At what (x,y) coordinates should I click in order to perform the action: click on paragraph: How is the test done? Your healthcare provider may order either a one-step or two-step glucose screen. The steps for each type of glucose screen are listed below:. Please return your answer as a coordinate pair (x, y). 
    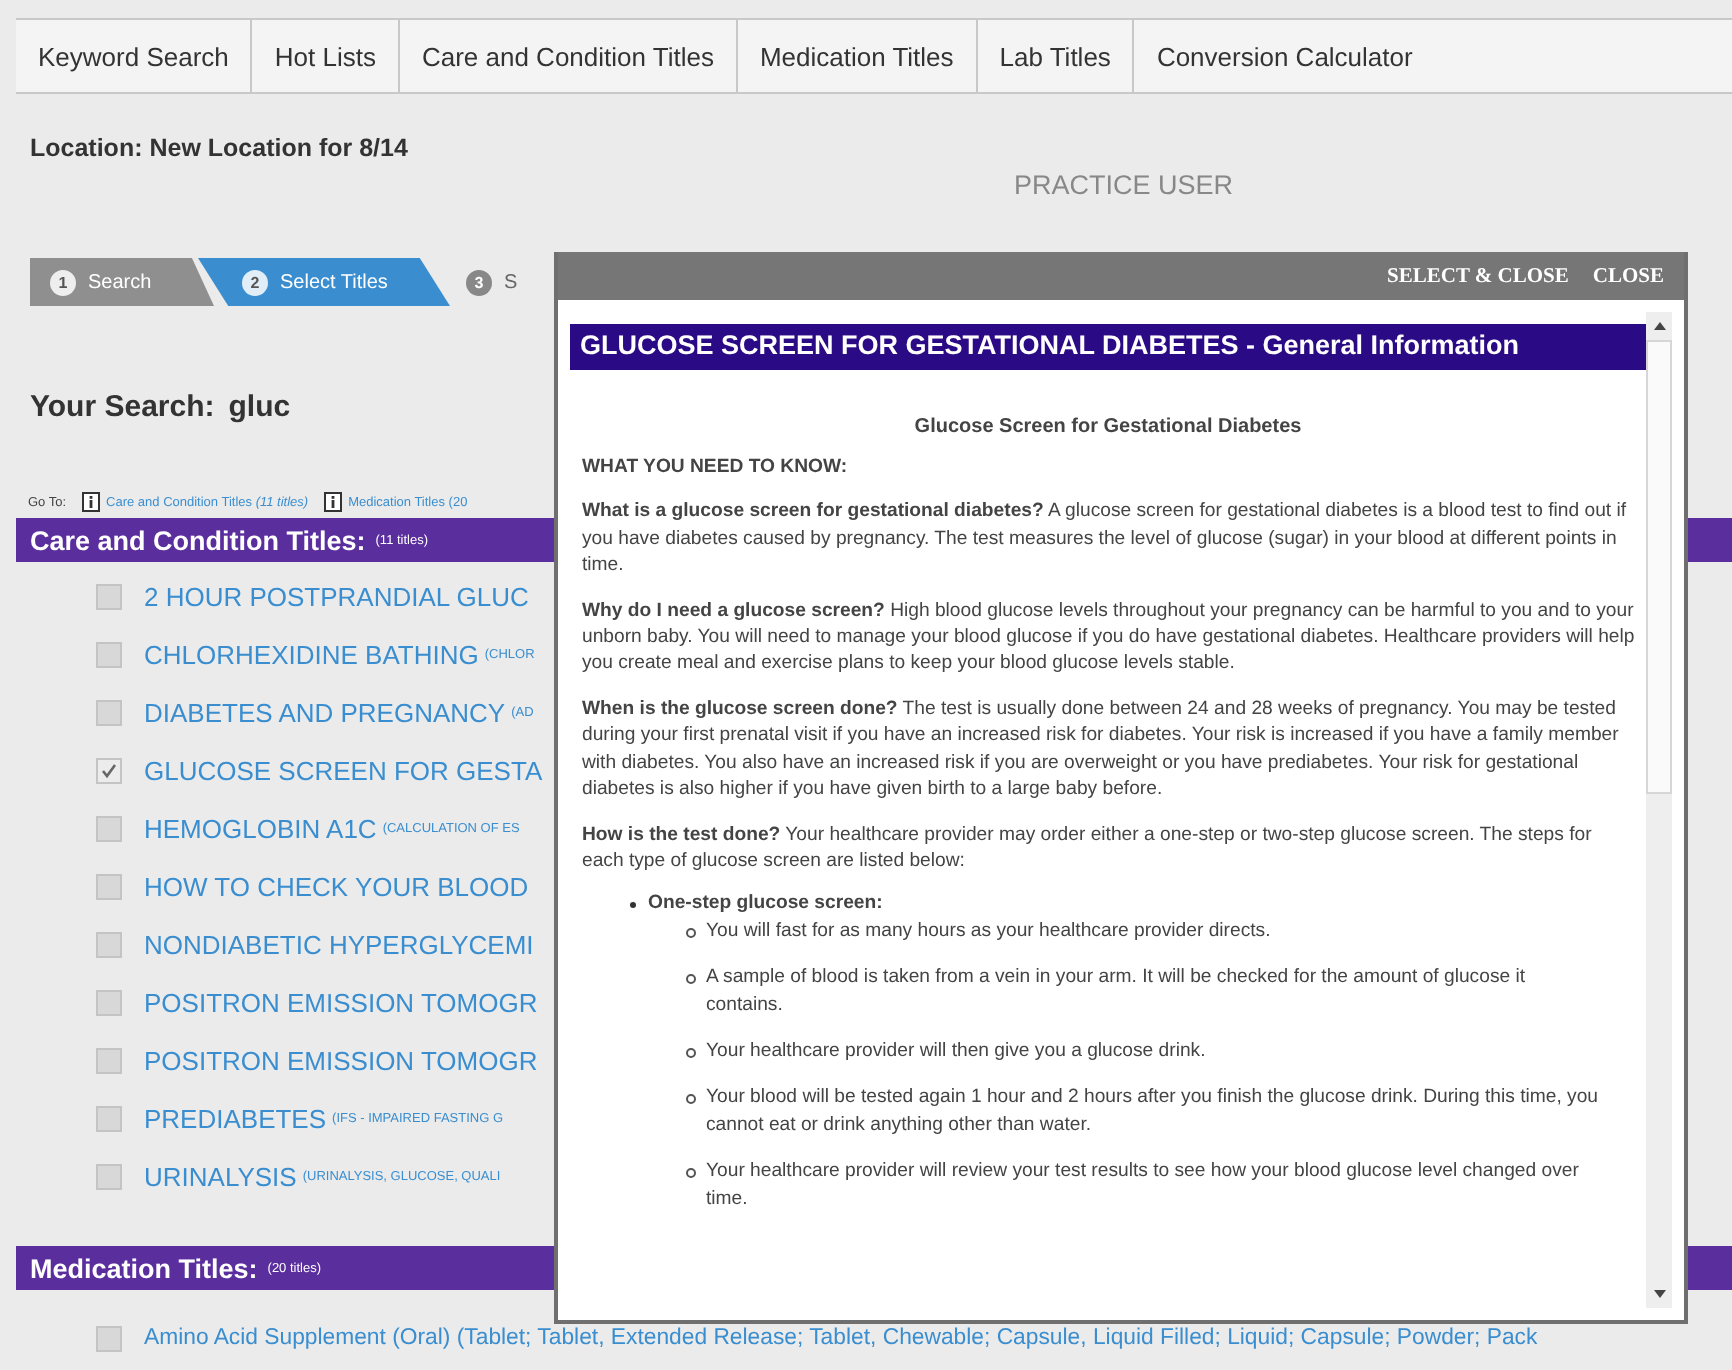
    Looking at the image, I should click on (1088, 848).